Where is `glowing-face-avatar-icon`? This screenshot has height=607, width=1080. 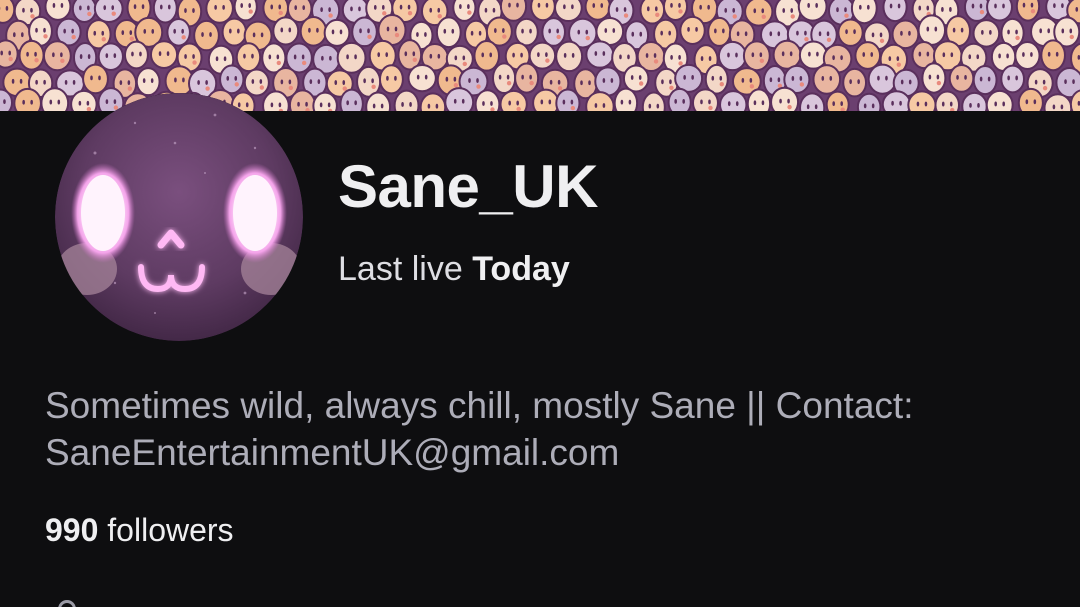 glowing-face-avatar-icon is located at coordinates (179, 217).